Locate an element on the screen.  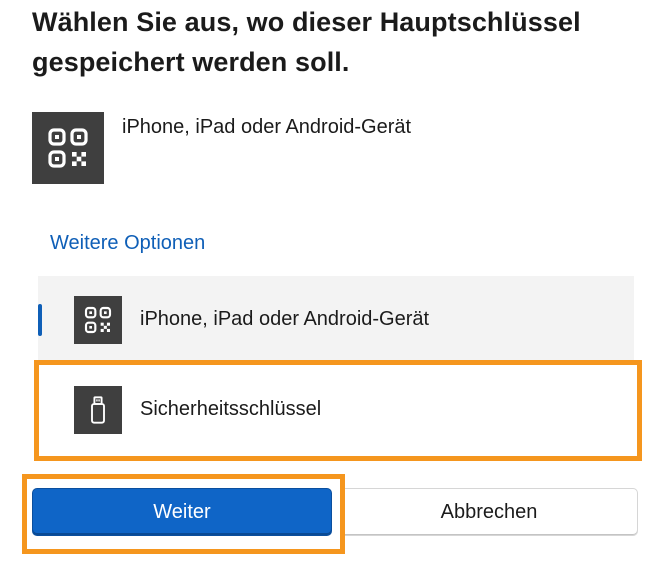
option-security-key-label: Sicherheitsschlüssel is located at coordinates (231, 409).